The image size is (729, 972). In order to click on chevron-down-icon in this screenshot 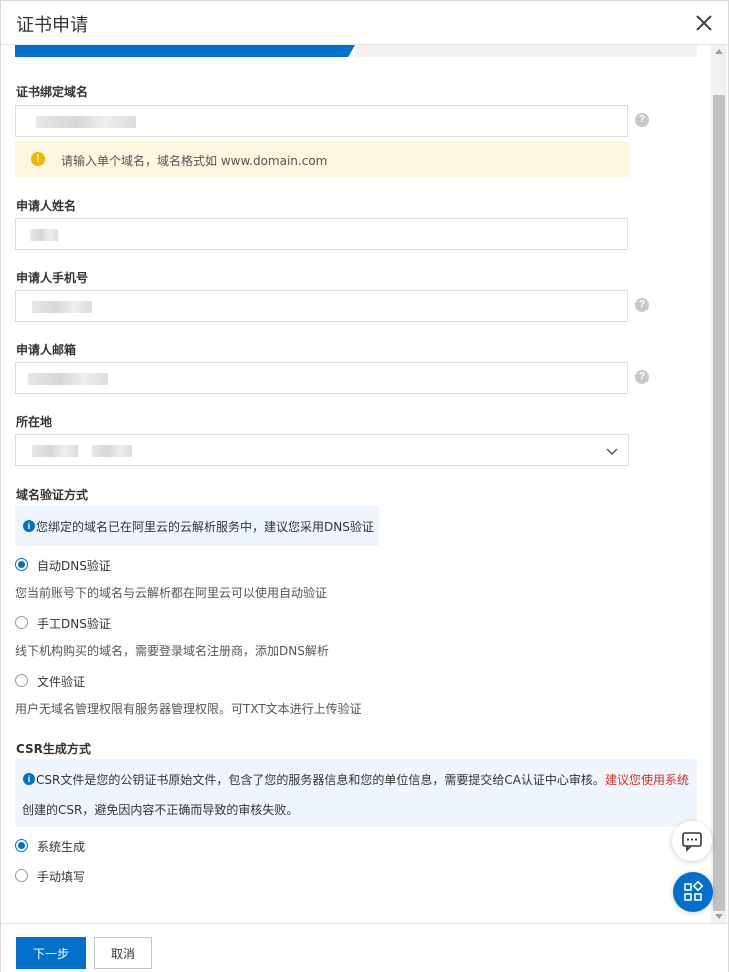, I will do `click(612, 451)`.